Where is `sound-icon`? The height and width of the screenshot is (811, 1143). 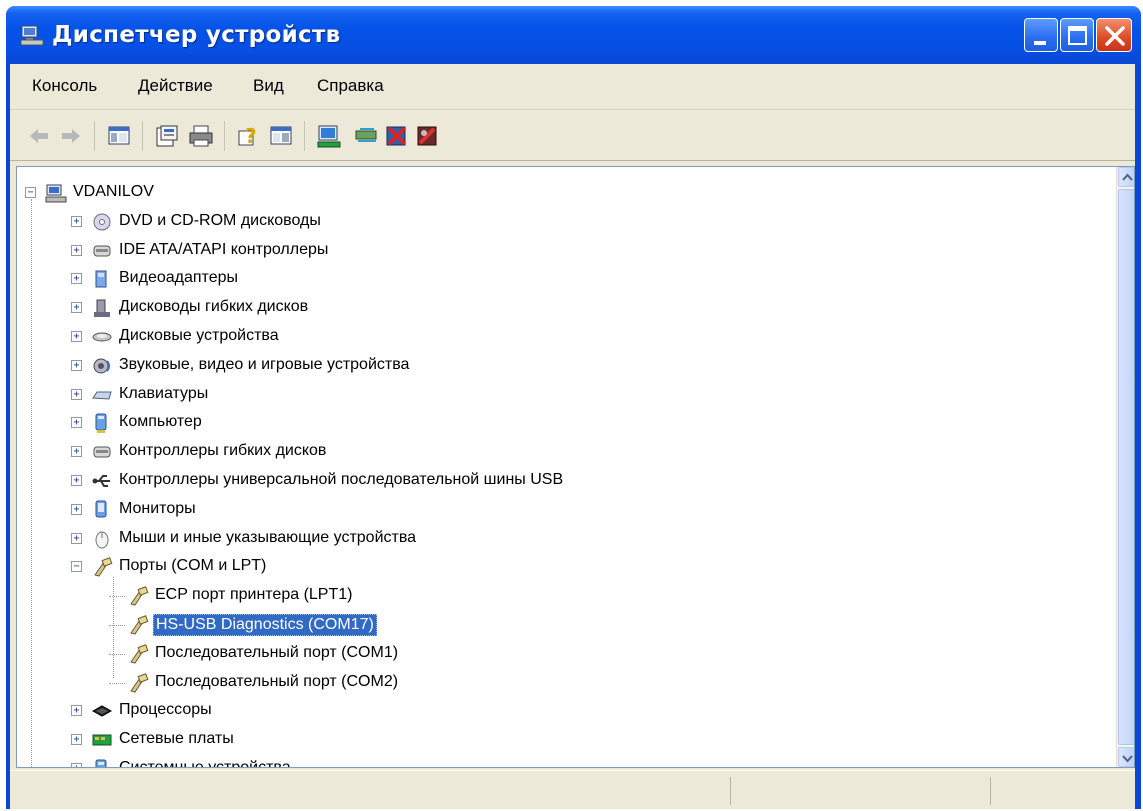 sound-icon is located at coordinates (102, 366).